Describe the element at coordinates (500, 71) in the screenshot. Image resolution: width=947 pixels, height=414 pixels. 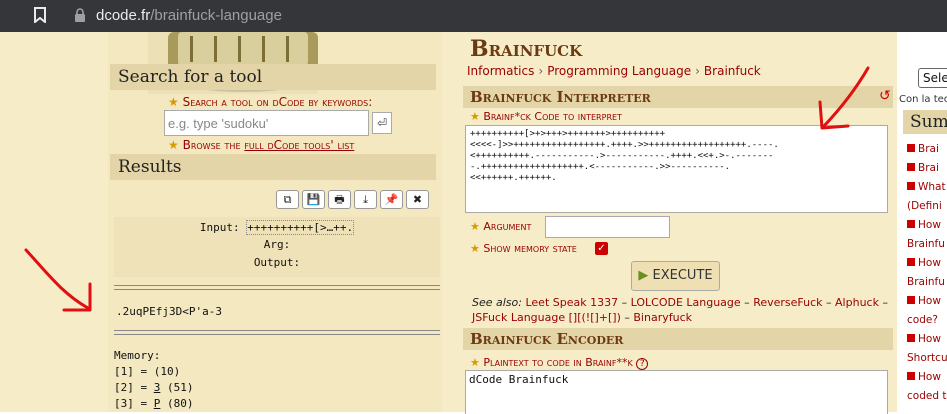
I see `breadcrumb-informatics: Informatics` at that location.